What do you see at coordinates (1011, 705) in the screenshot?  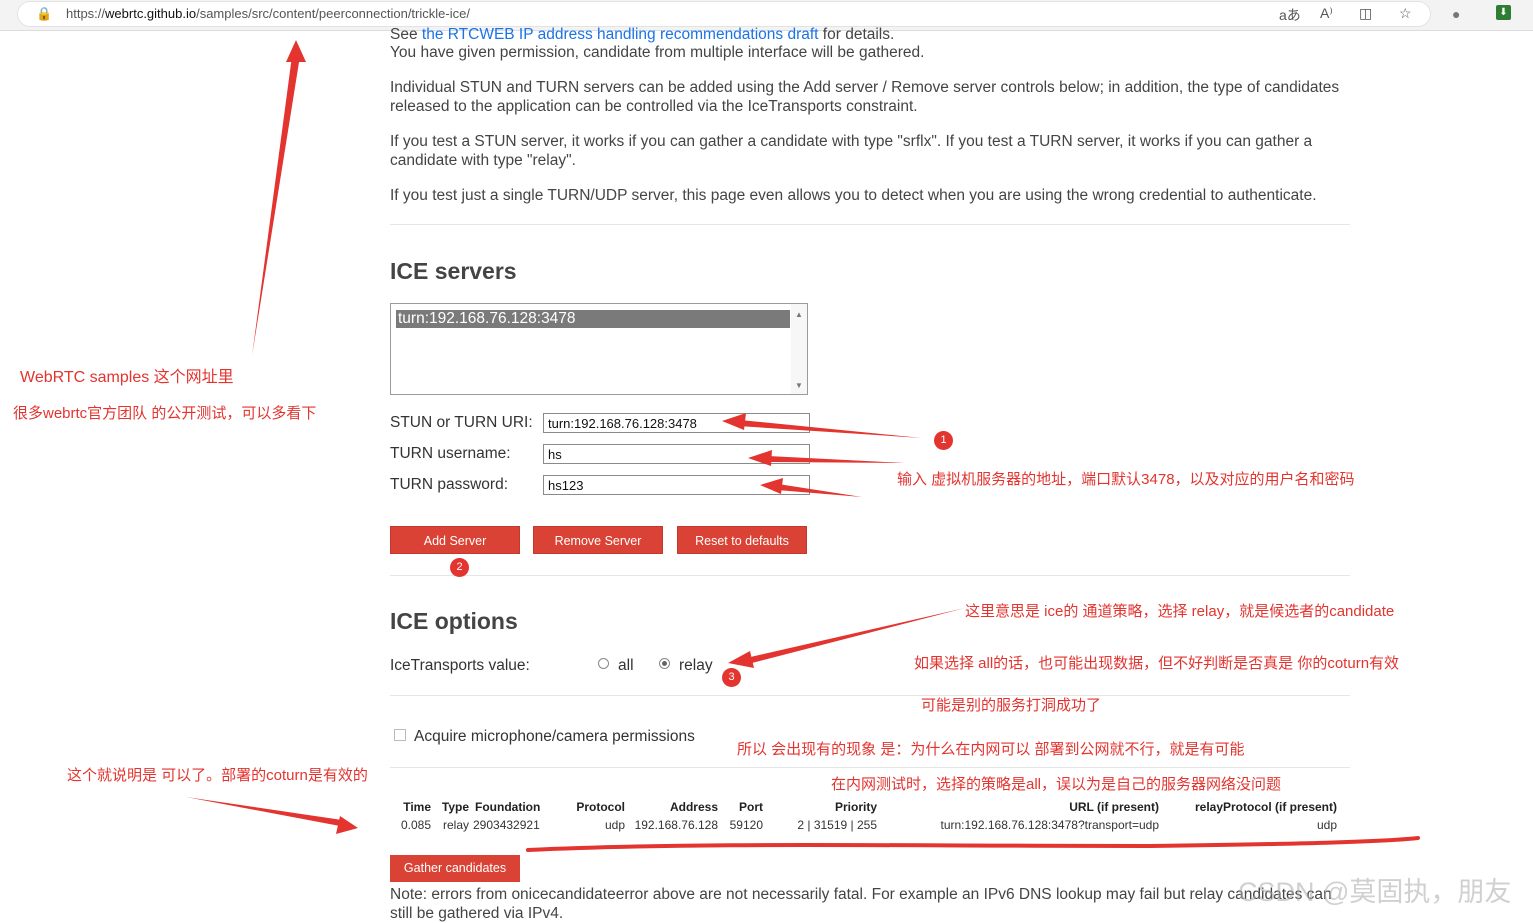 I see `annotation-ice-note-3: 可能是别的服务打洞成功了` at bounding box center [1011, 705].